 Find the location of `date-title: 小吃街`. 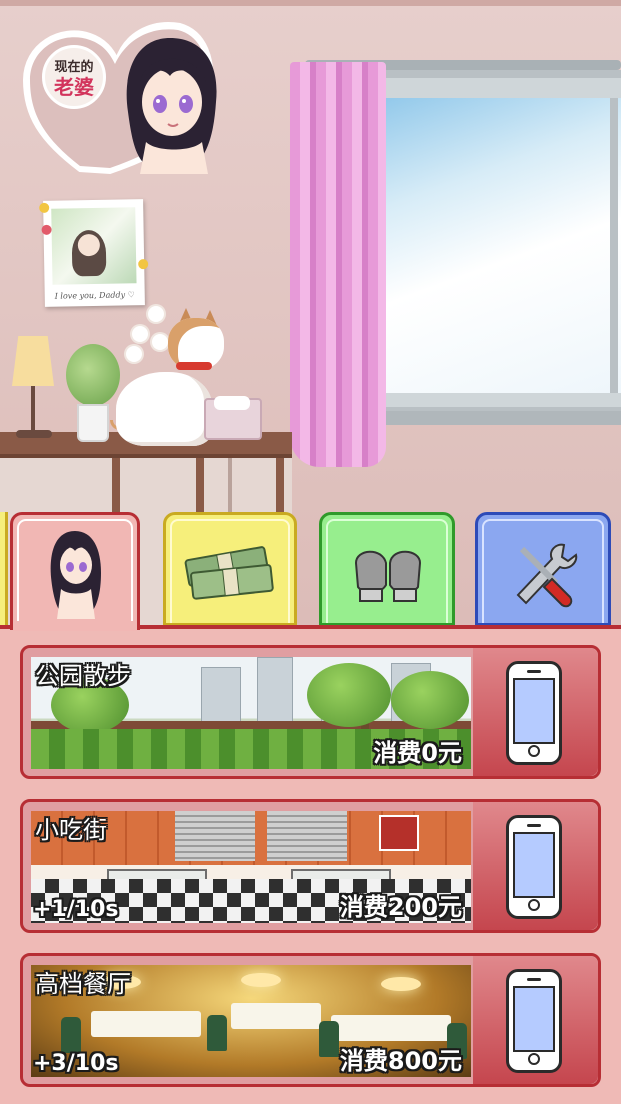

date-title: 小吃街 is located at coordinates (71, 830).